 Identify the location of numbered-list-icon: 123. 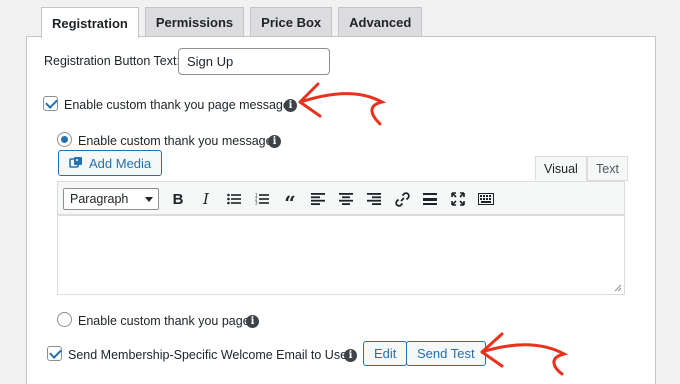
(262, 199).